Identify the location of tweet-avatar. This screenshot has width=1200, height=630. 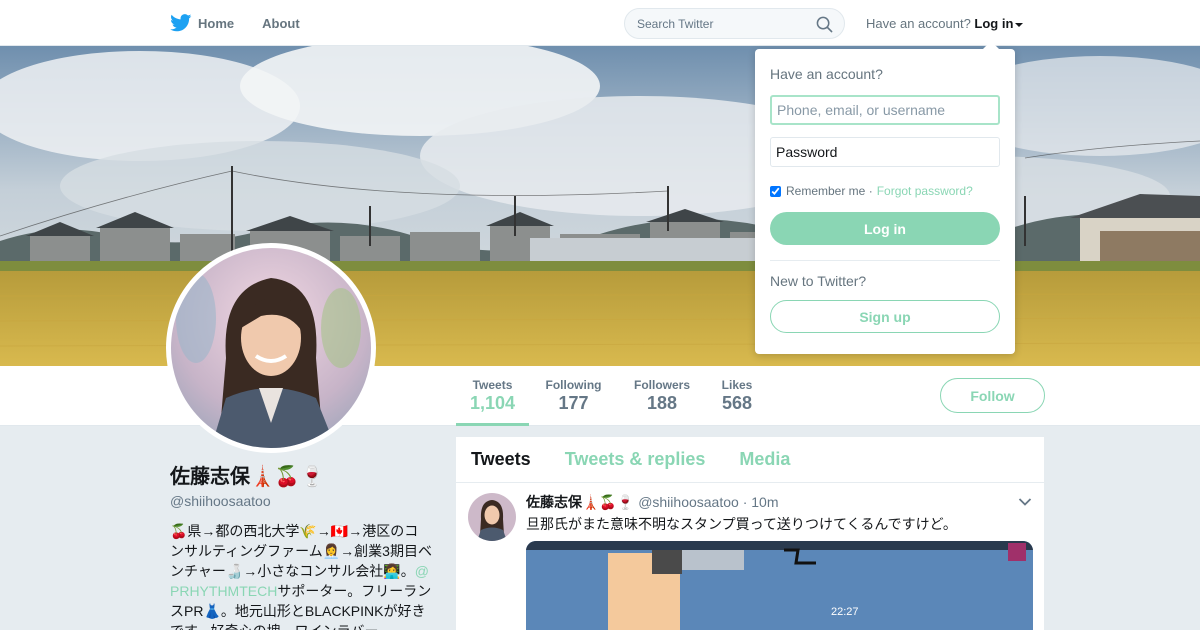
(492, 517).